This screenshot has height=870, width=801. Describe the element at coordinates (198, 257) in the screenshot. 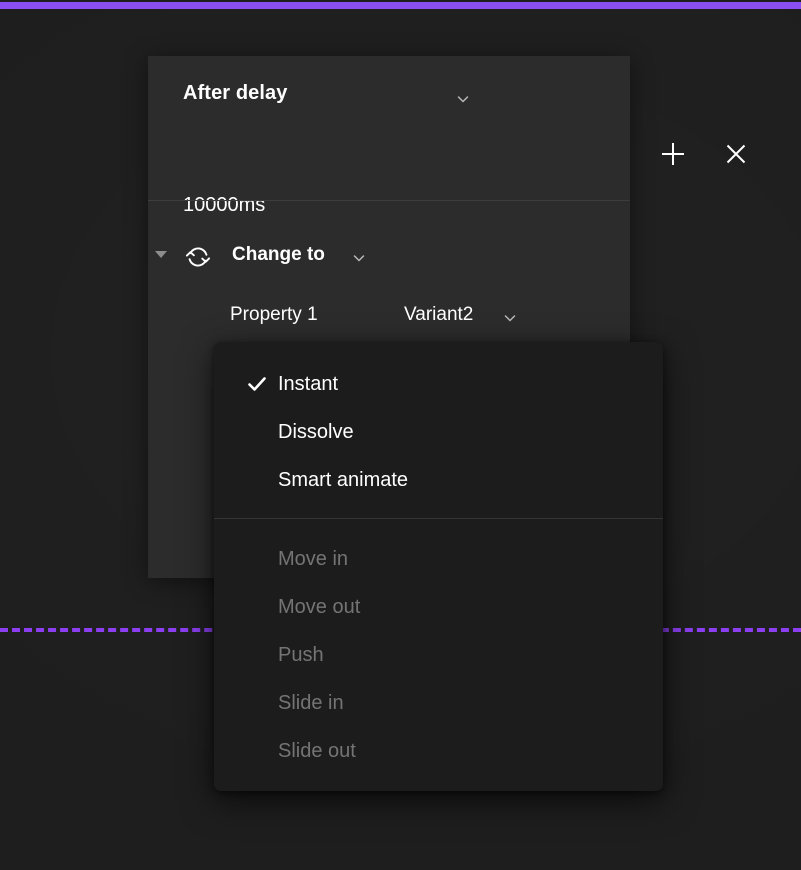

I see `swap-sync-icon` at that location.